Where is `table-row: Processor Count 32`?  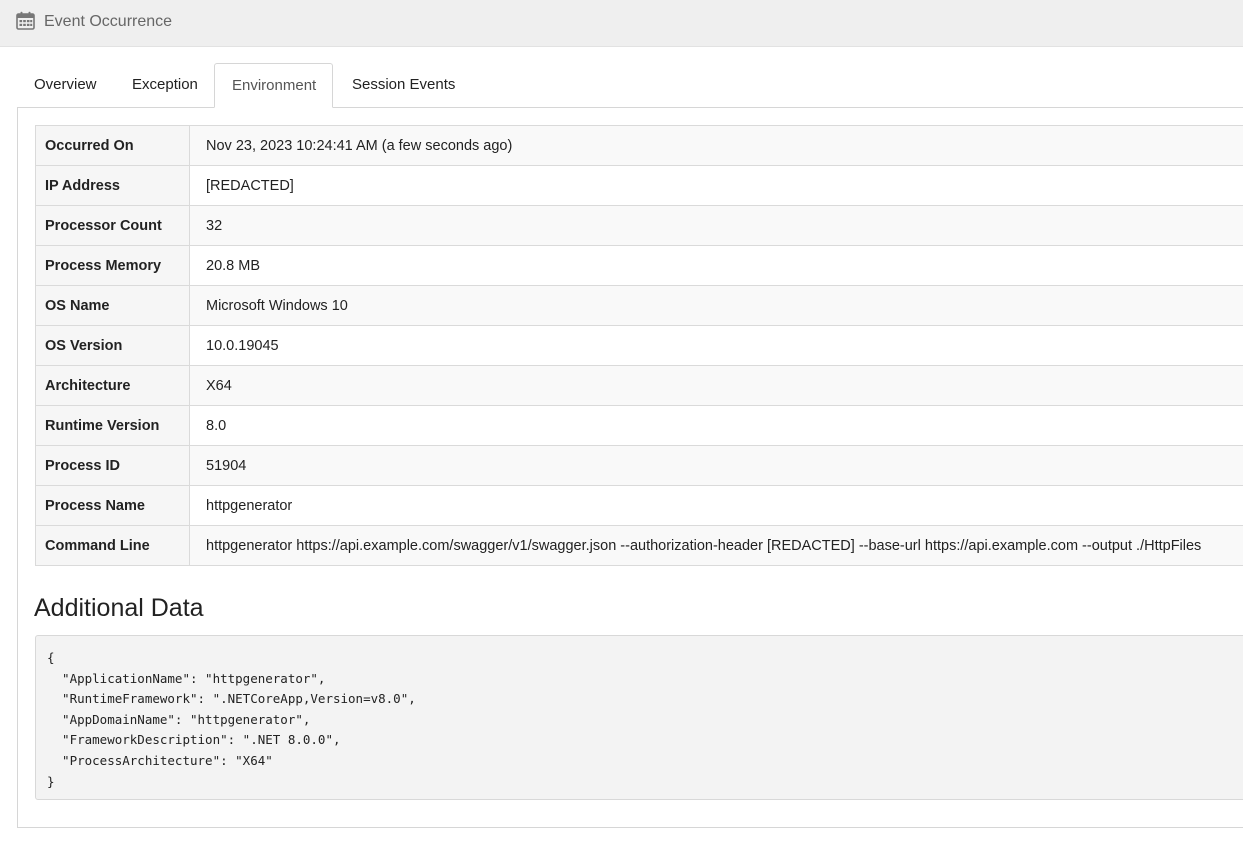
table-row: Processor Count 32 is located at coordinates (639, 225).